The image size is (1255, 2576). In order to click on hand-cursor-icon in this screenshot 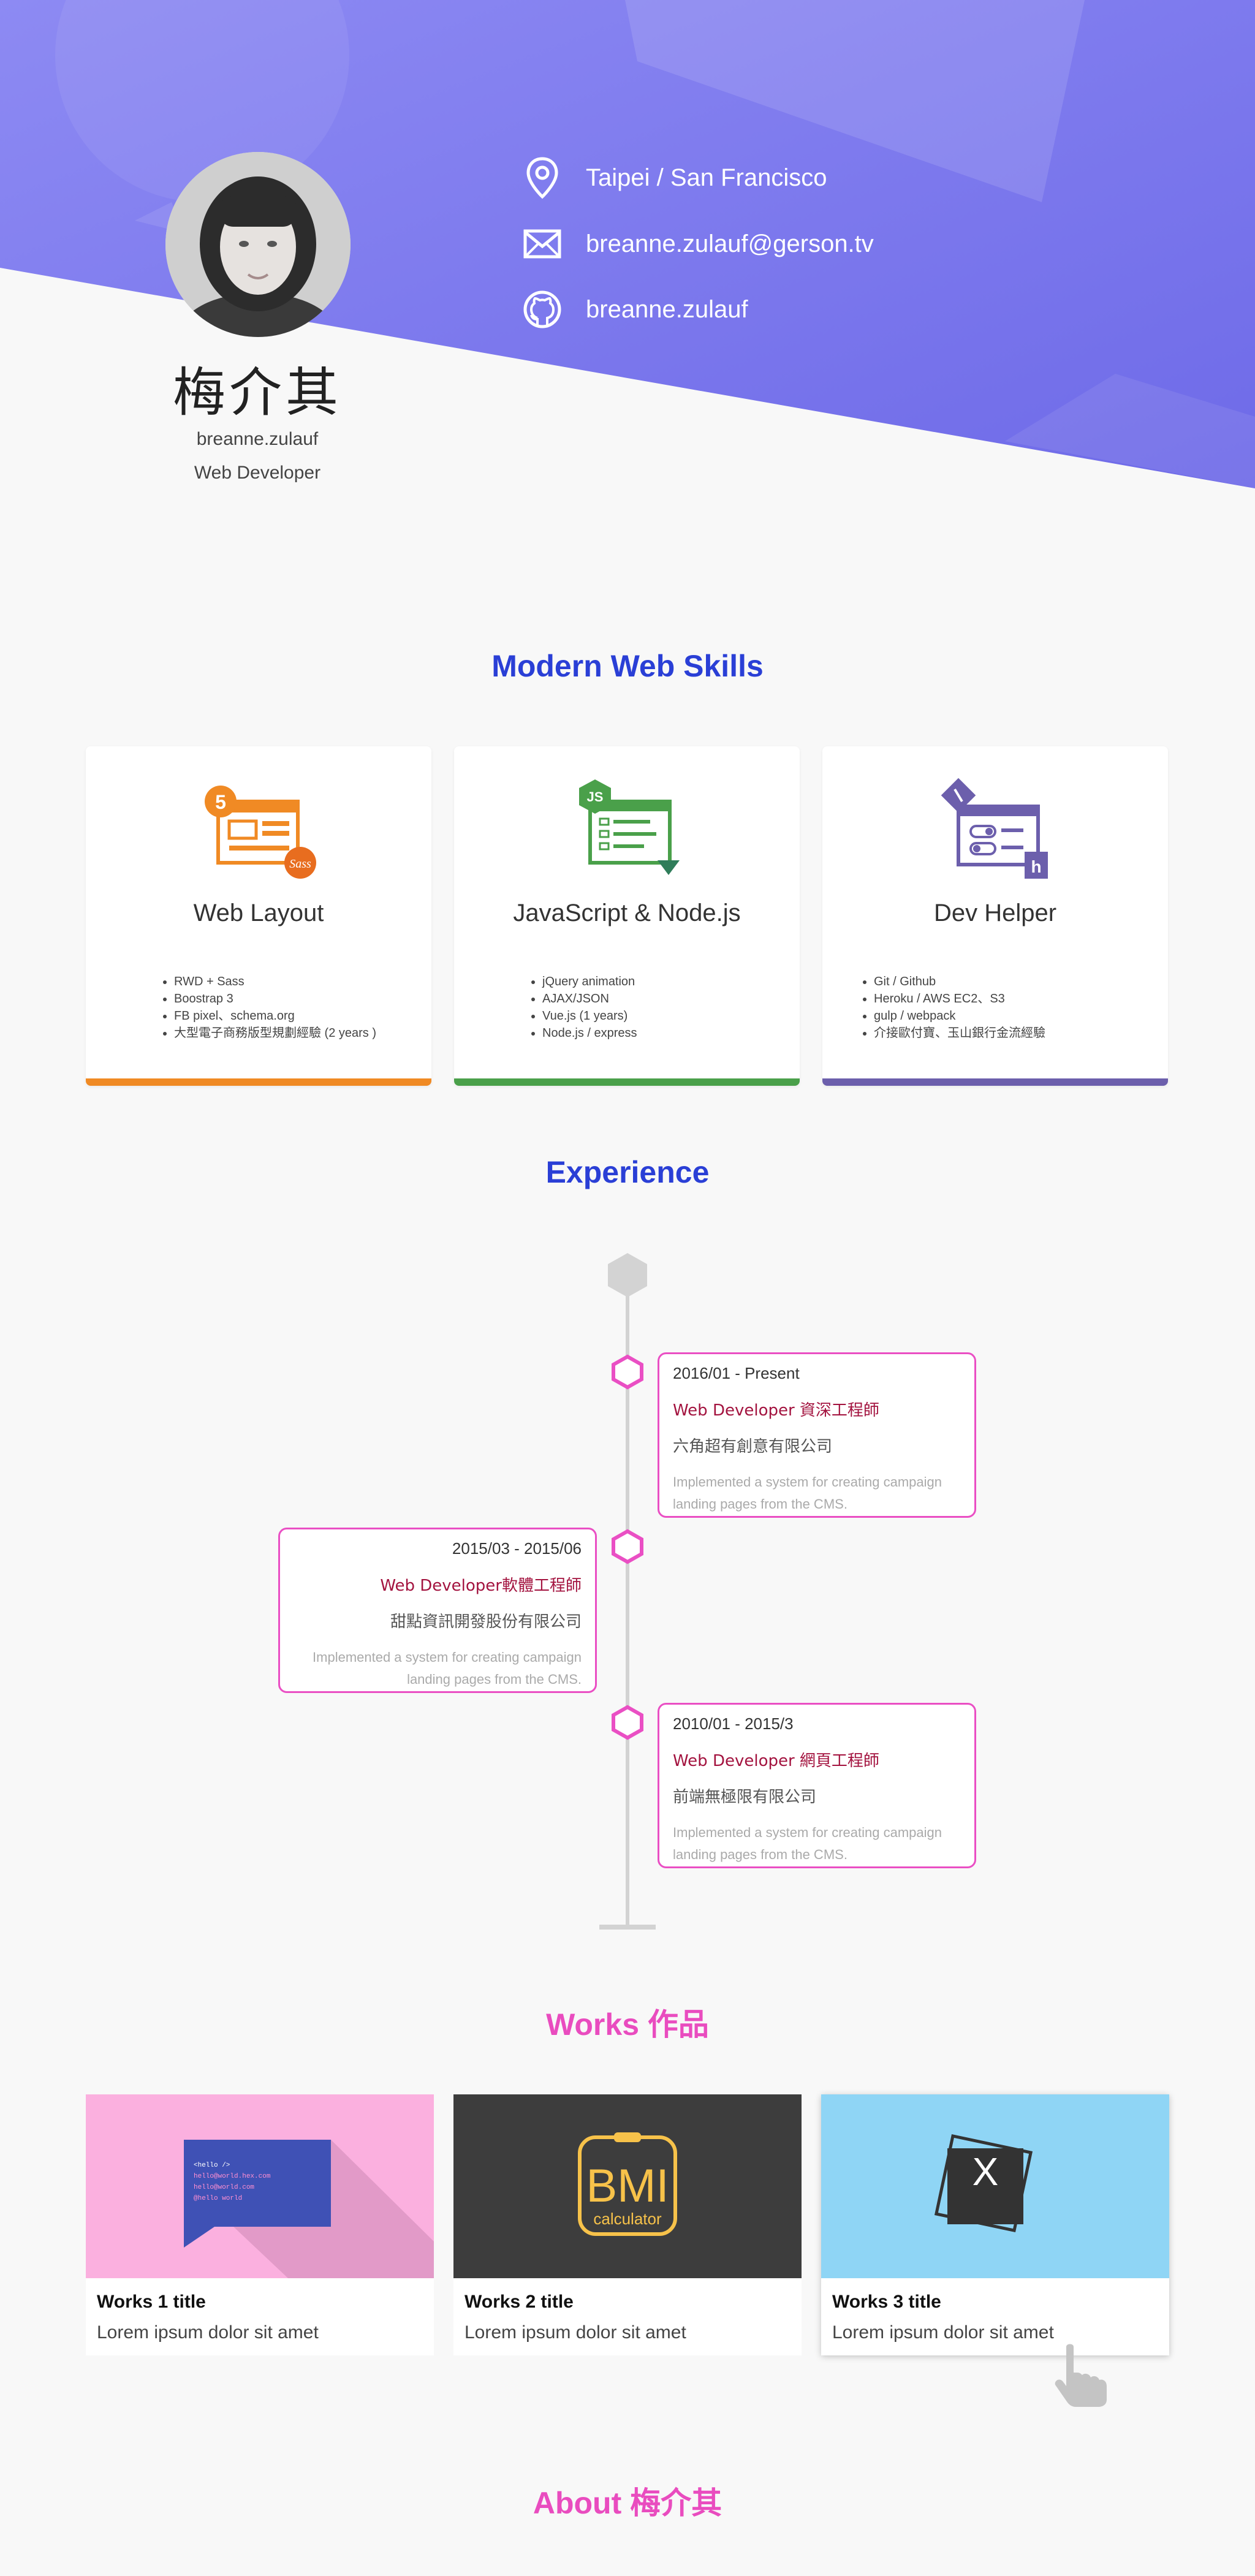, I will do `click(1081, 2375)`.